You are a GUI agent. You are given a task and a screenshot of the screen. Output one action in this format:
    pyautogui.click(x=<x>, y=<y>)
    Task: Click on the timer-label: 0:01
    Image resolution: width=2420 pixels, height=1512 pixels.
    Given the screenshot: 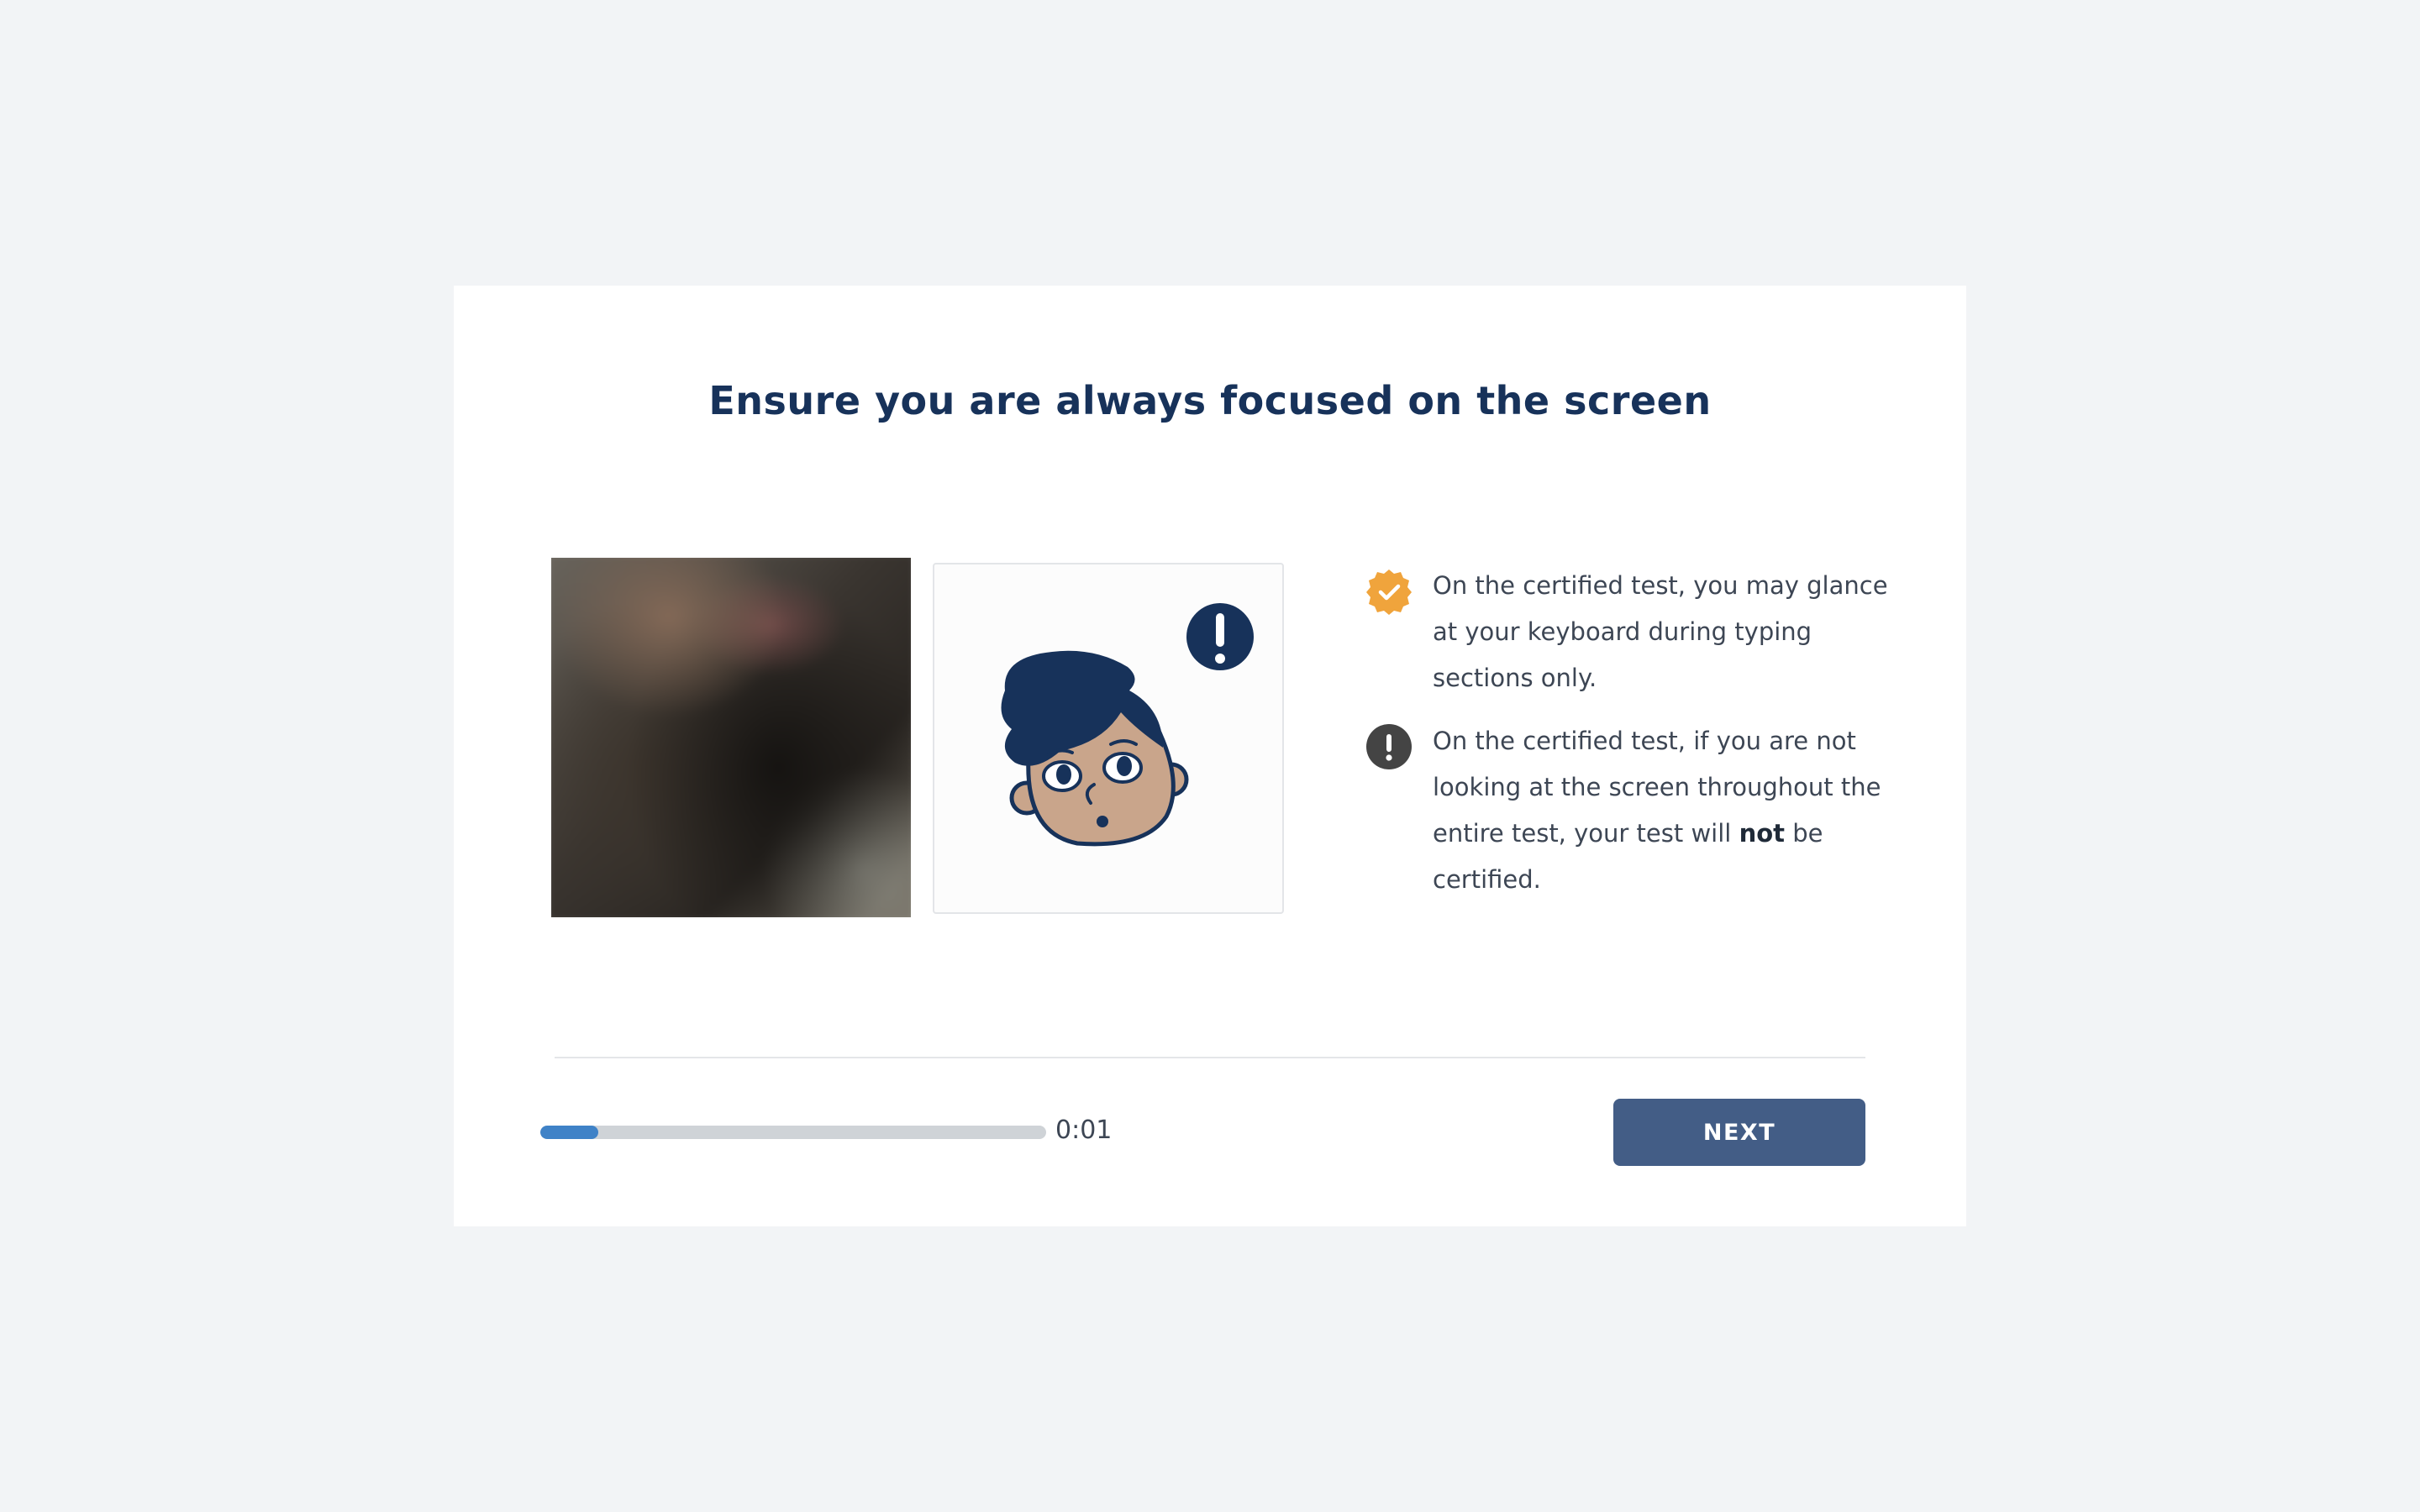 What is the action you would take?
    pyautogui.click(x=1084, y=1130)
    